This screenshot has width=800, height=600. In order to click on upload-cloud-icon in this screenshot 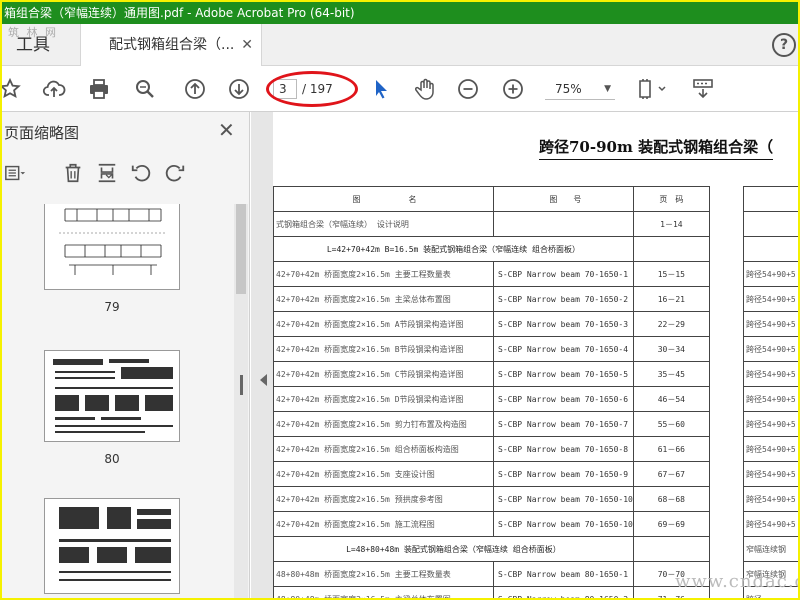, I will do `click(54, 89)`.